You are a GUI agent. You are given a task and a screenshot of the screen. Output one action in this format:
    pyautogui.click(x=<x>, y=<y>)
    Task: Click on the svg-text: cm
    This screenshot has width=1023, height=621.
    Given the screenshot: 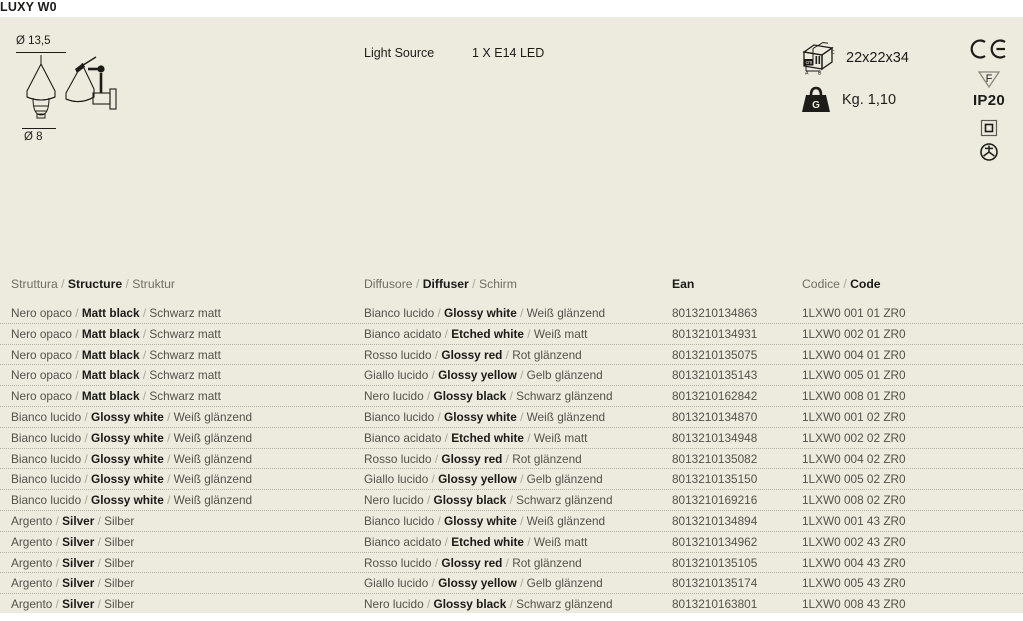 What is the action you would take?
    pyautogui.click(x=809, y=63)
    